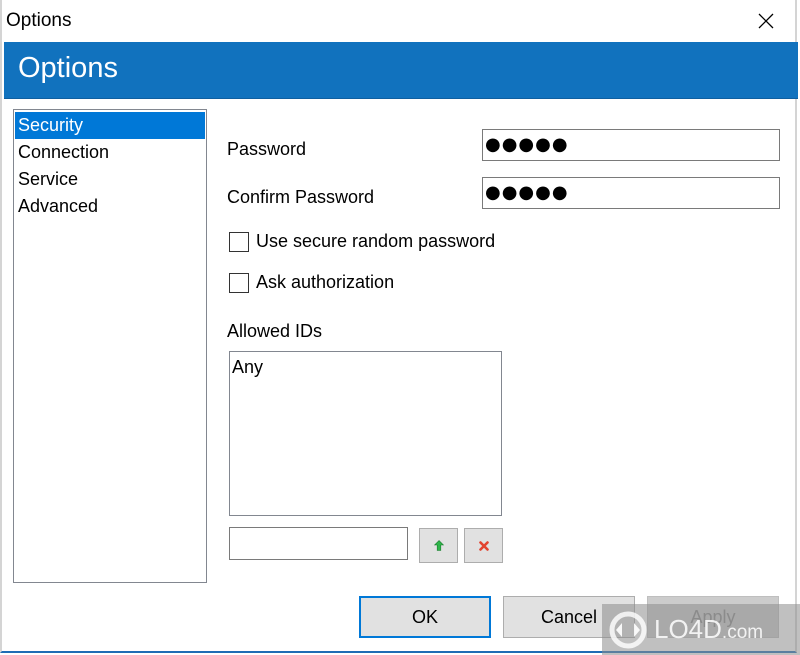 The image size is (800, 655). I want to click on red-x-icon, so click(483, 545).